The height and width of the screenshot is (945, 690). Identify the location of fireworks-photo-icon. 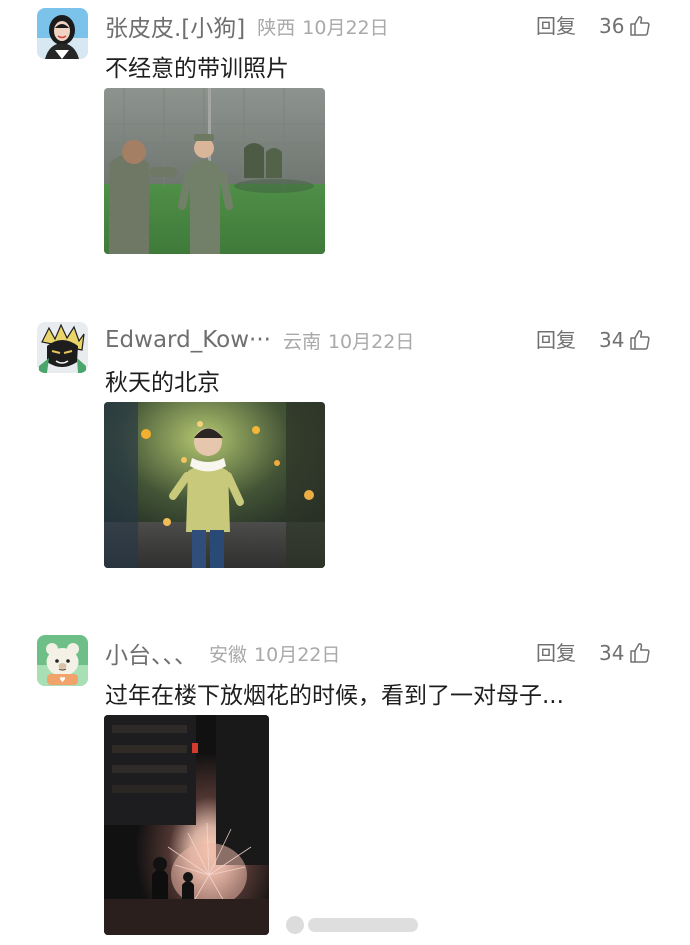
(186, 825).